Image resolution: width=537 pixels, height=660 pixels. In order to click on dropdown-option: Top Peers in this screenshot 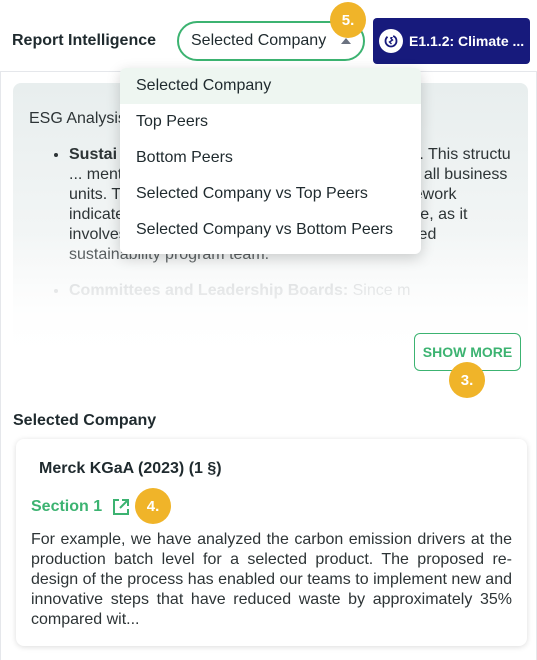, I will do `click(270, 122)`.